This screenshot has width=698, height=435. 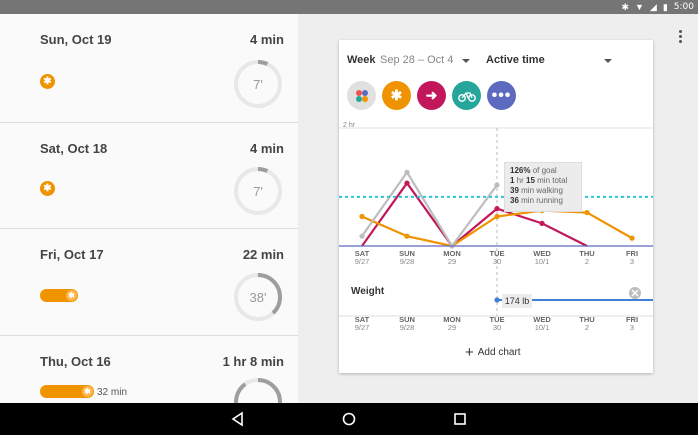 I want to click on x-tick-date: 9/28, so click(x=407, y=261).